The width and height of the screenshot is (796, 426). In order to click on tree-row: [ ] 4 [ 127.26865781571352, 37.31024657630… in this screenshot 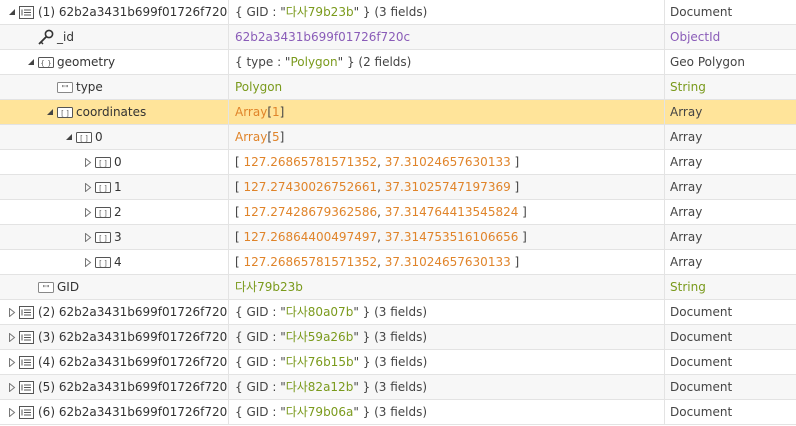, I will do `click(398, 262)`.